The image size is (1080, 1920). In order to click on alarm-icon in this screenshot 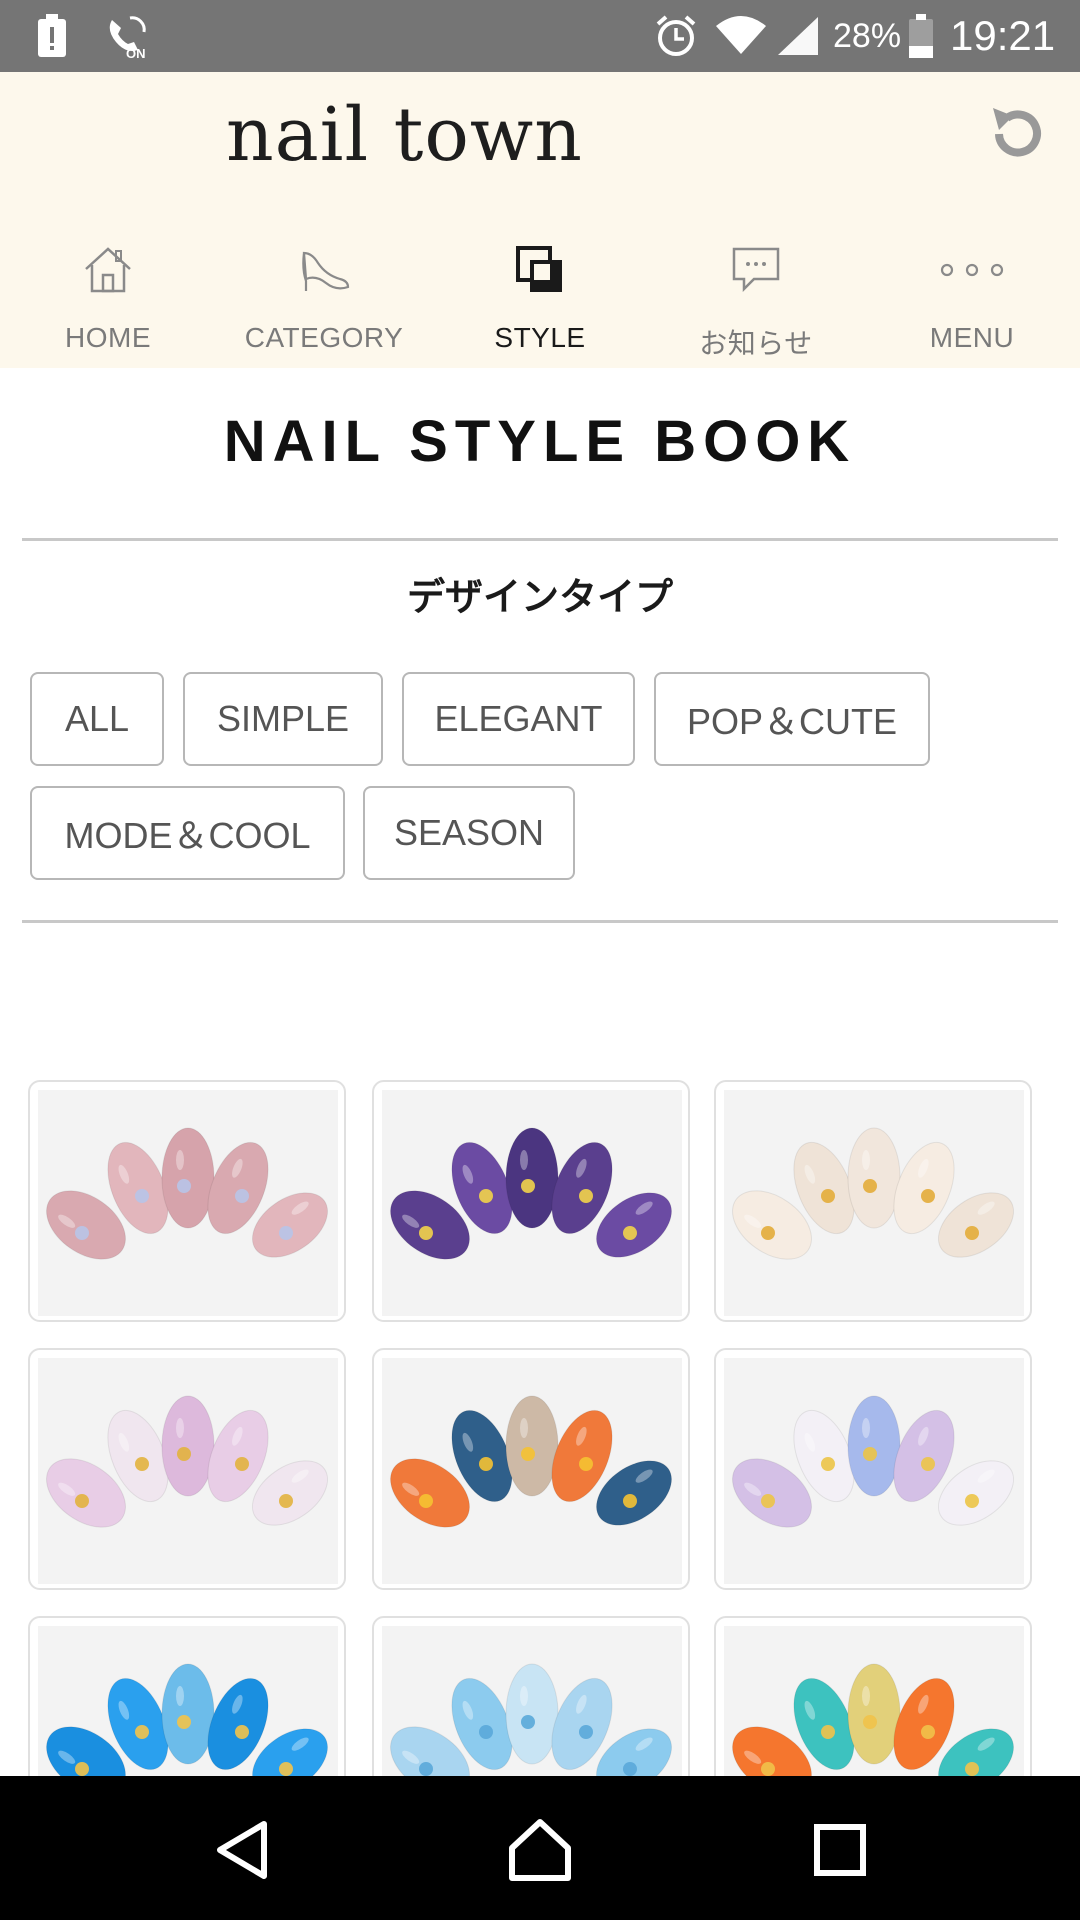, I will do `click(676, 36)`.